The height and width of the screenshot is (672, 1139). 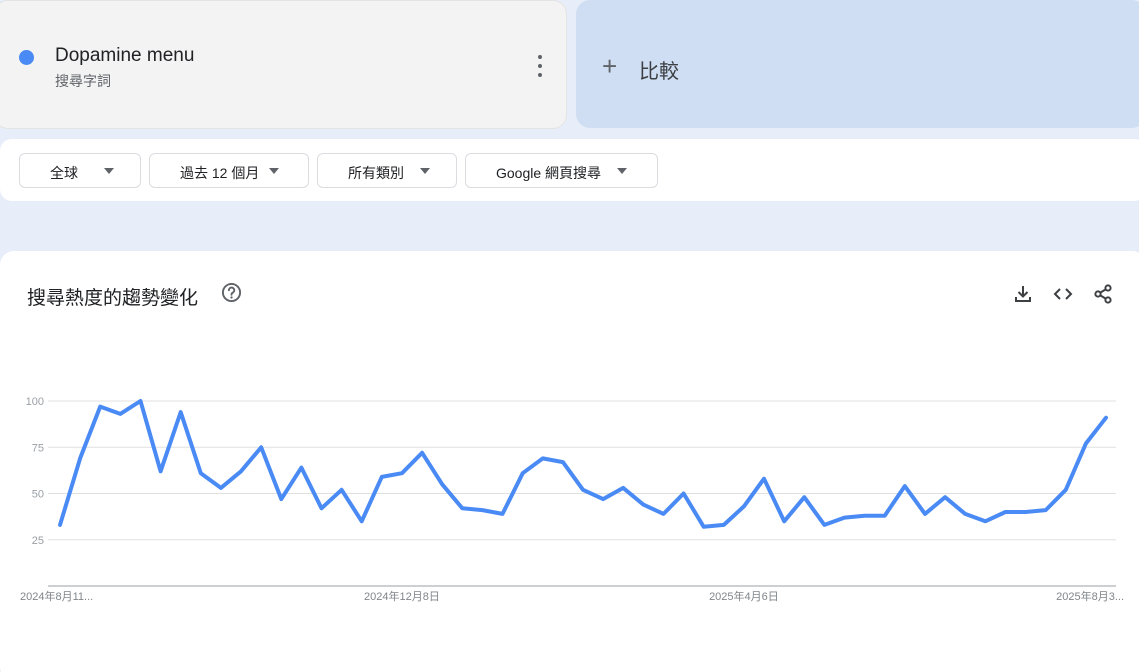 What do you see at coordinates (35, 402) in the screenshot?
I see `y-tick-label: 100` at bounding box center [35, 402].